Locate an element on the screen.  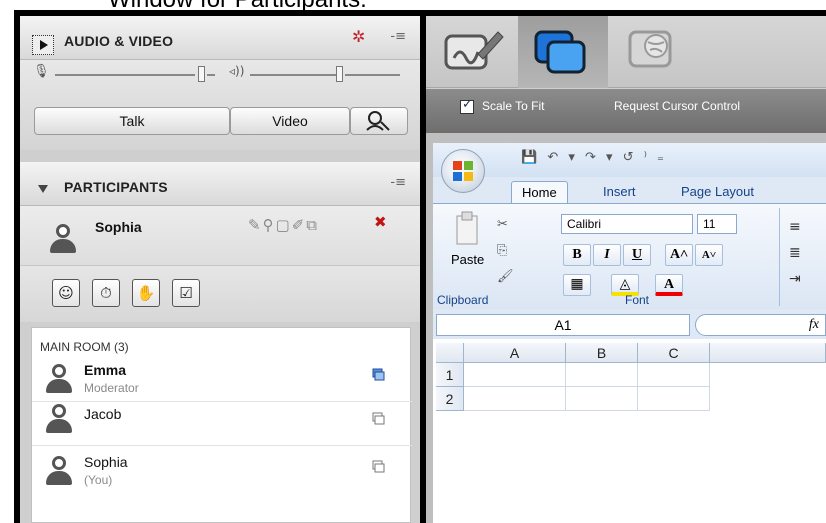
select-all-corner is located at coordinates (450, 353).